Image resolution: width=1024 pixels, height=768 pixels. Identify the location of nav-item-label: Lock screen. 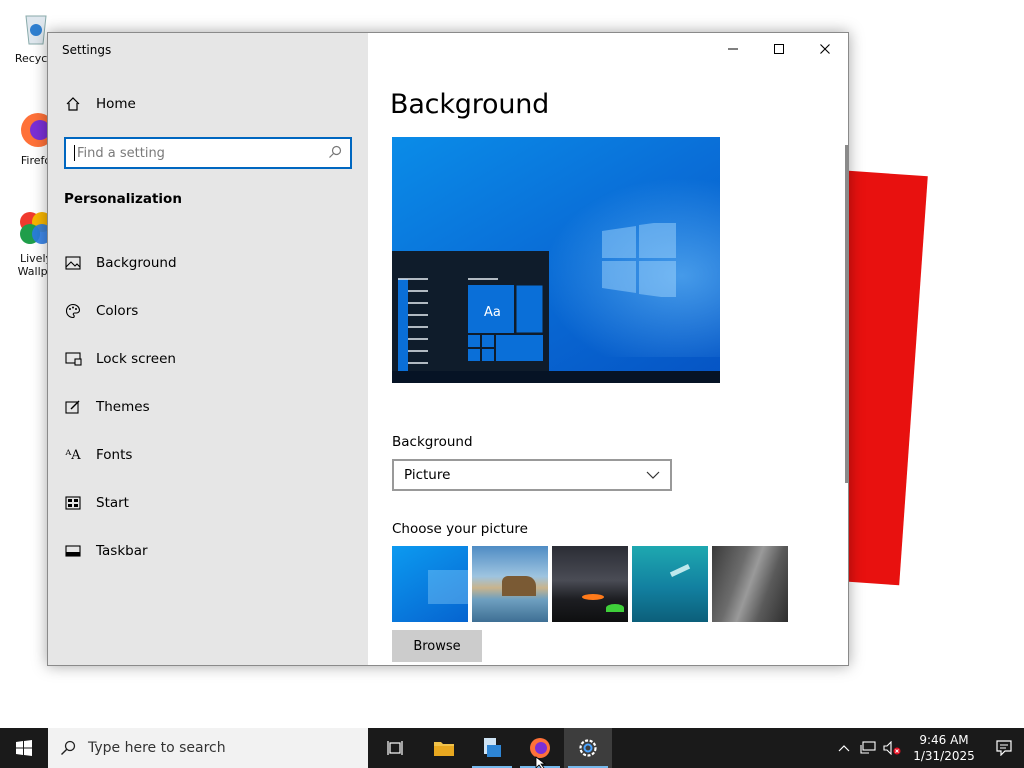
(136, 359).